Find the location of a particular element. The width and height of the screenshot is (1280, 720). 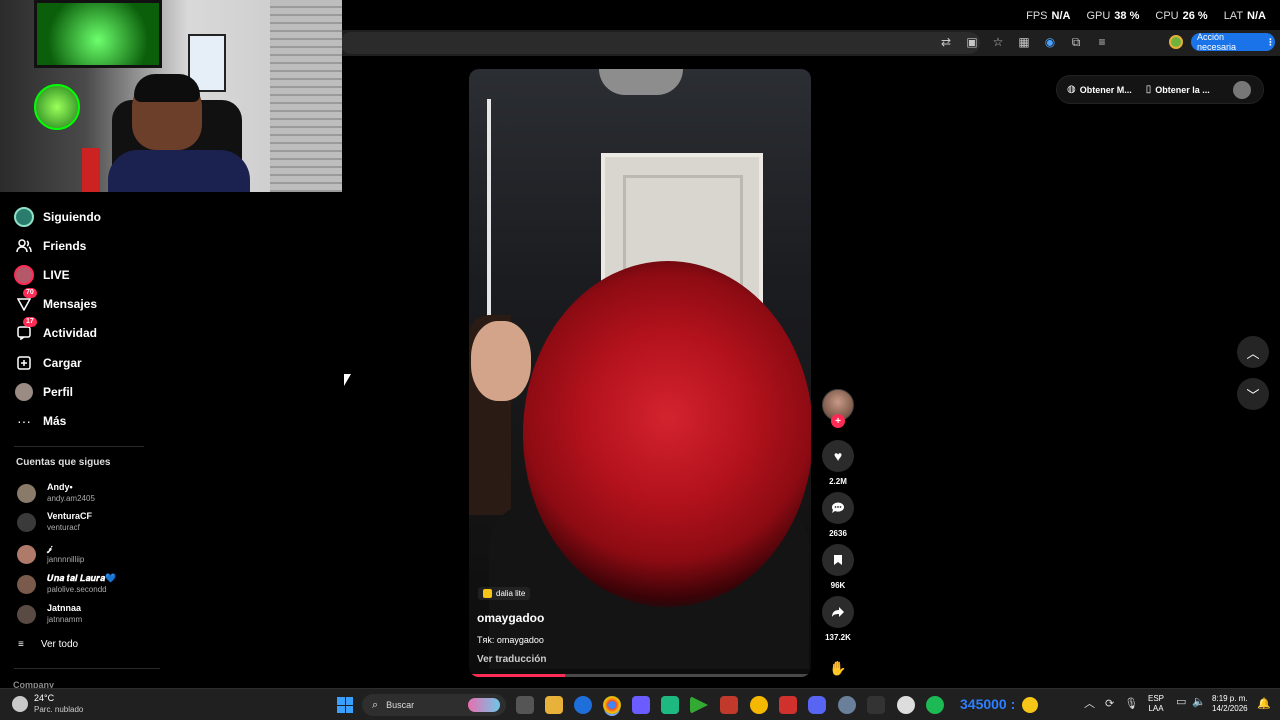

comment-count: 2636 is located at coordinates (838, 533).